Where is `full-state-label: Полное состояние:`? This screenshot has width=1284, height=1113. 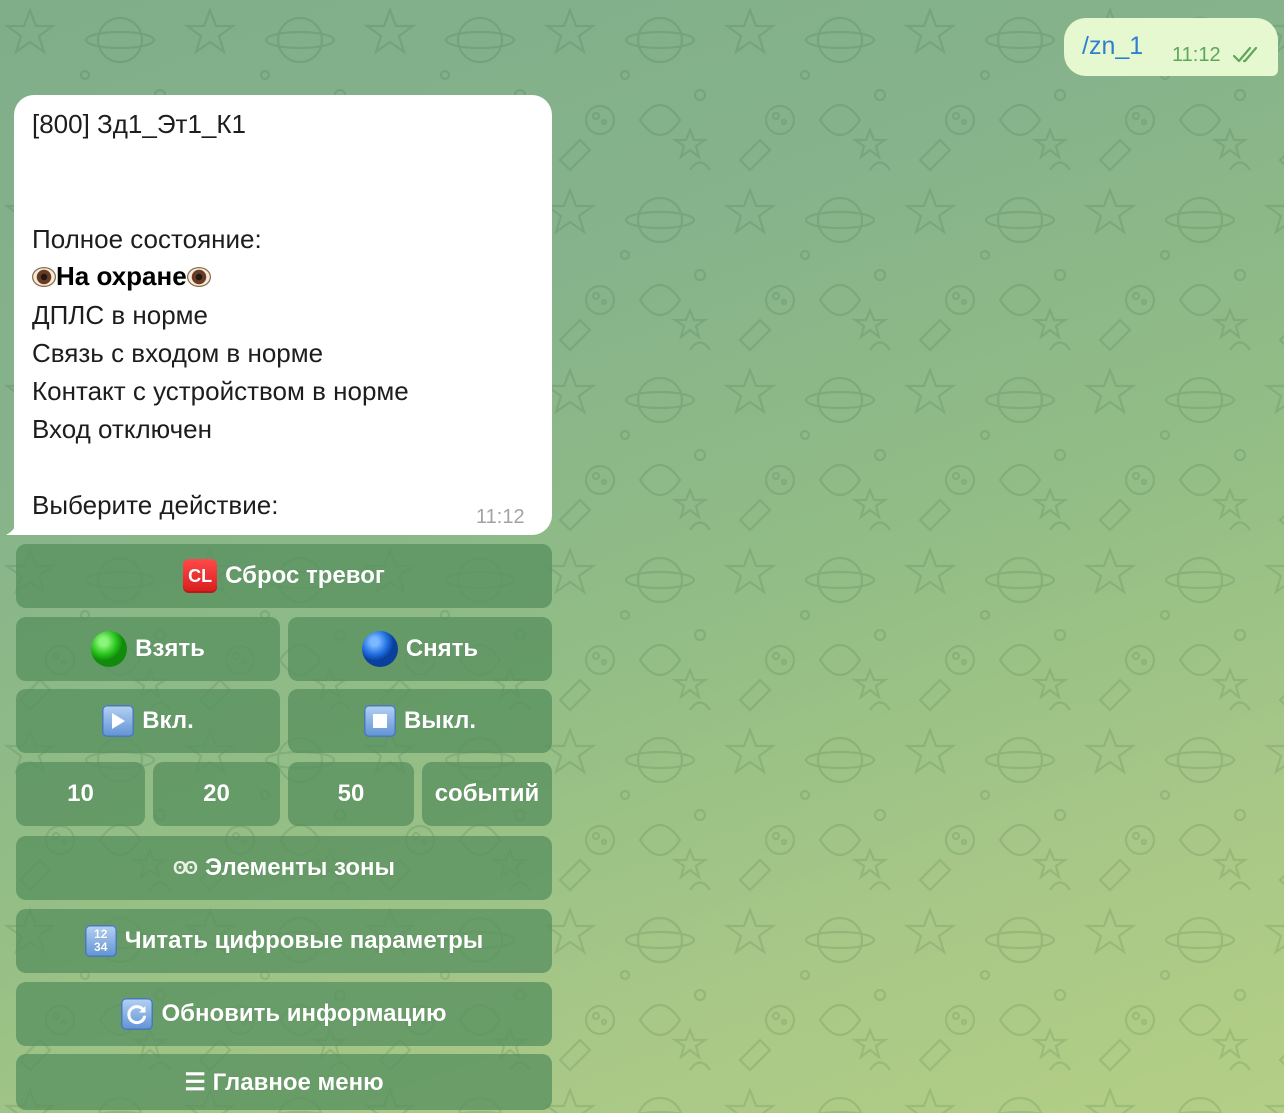 full-state-label: Полное состояние: is located at coordinates (147, 239).